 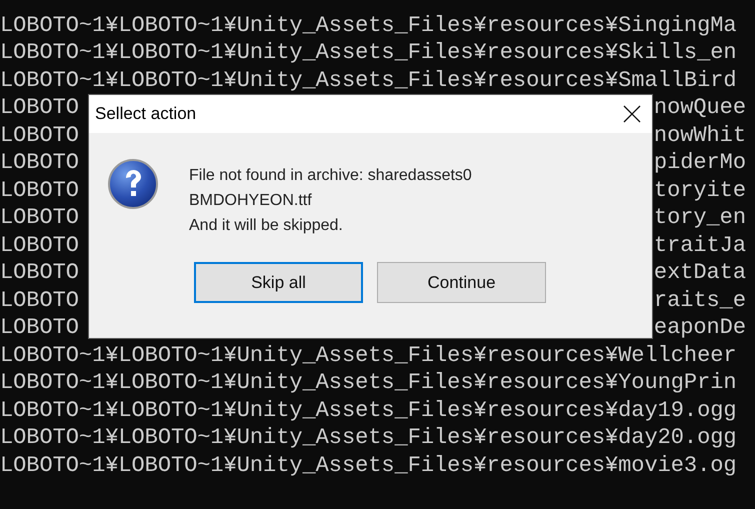 What do you see at coordinates (145, 114) in the screenshot?
I see `dialog-title: Sellect action` at bounding box center [145, 114].